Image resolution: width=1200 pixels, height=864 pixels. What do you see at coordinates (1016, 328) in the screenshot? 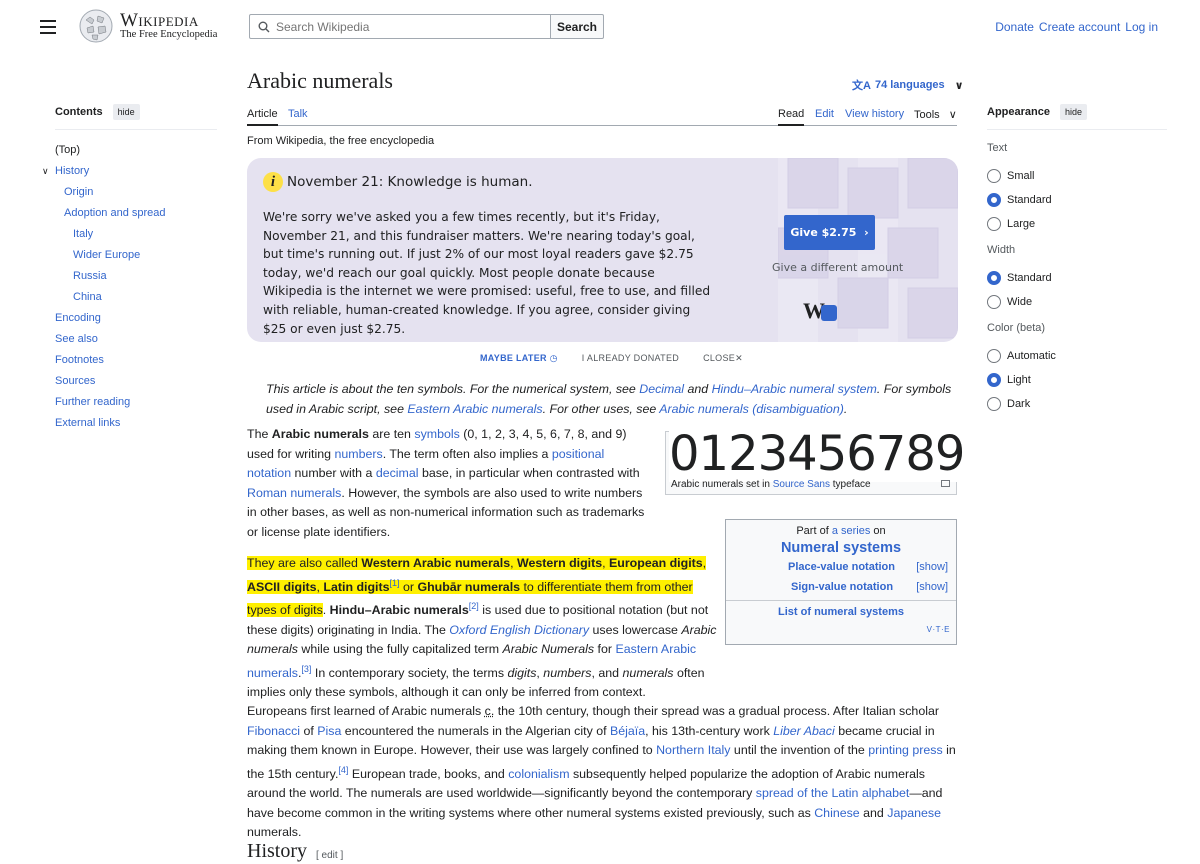
I see `color-label: Color (beta)` at bounding box center [1016, 328].